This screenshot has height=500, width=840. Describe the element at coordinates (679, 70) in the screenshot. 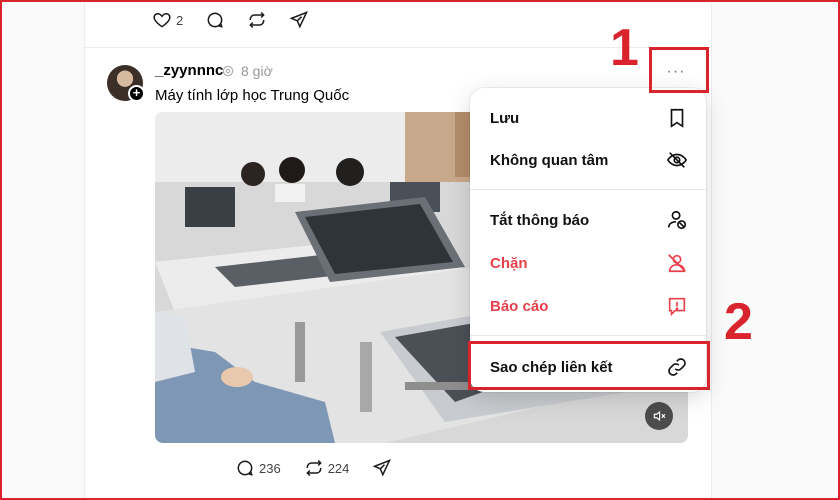

I see `annotation-box-more` at that location.